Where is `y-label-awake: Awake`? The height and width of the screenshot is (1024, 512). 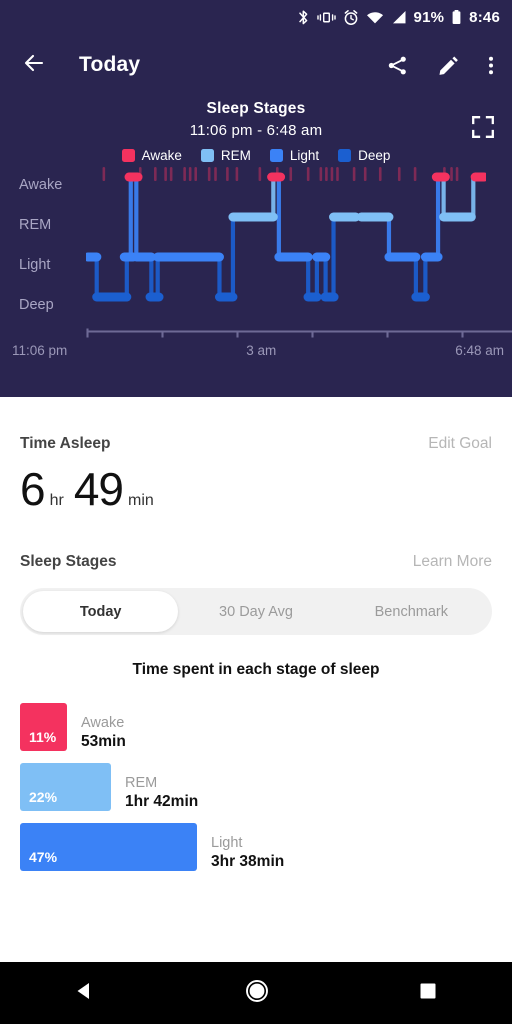 y-label-awake: Awake is located at coordinates (41, 185).